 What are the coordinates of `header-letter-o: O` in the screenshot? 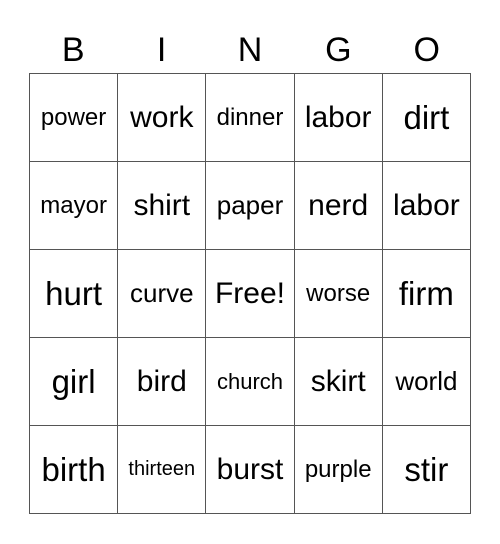 It's located at (426, 50).